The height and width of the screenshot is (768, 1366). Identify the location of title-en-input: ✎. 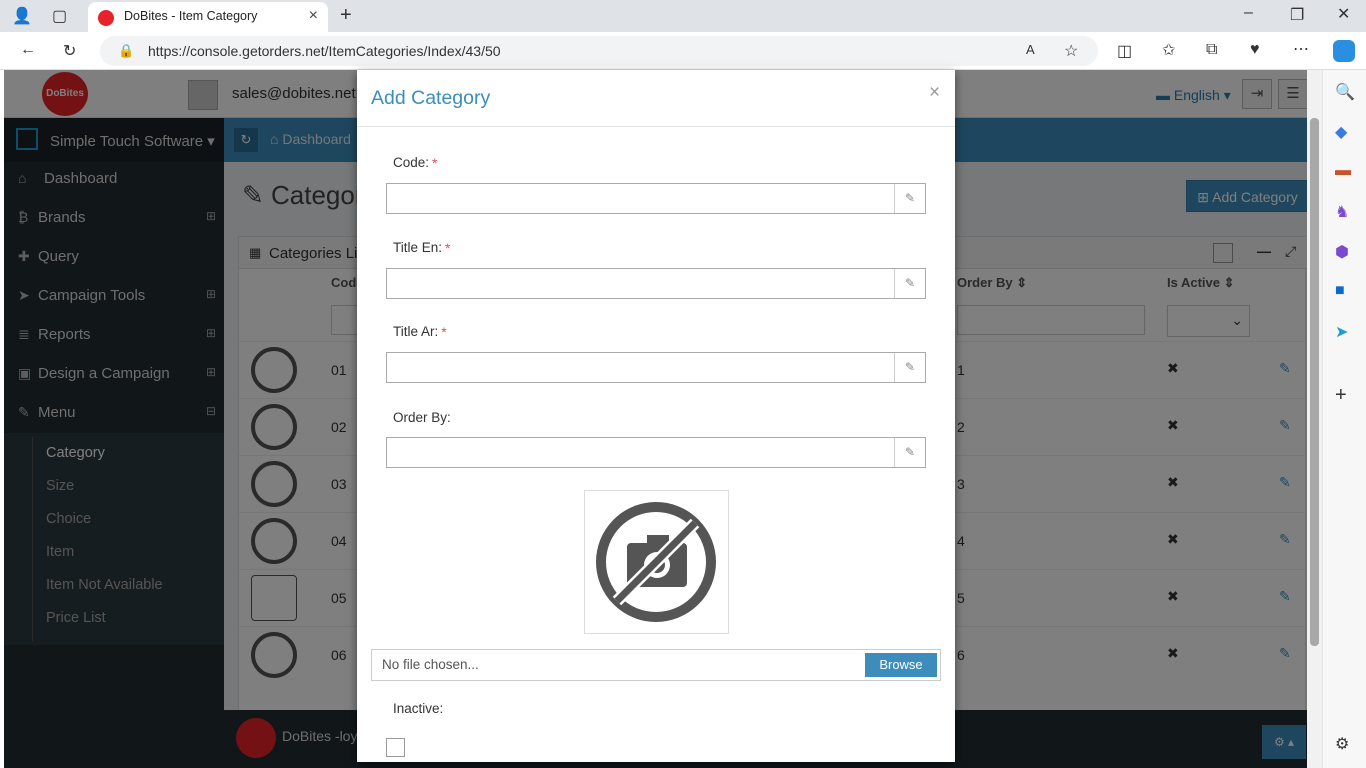
(656, 283).